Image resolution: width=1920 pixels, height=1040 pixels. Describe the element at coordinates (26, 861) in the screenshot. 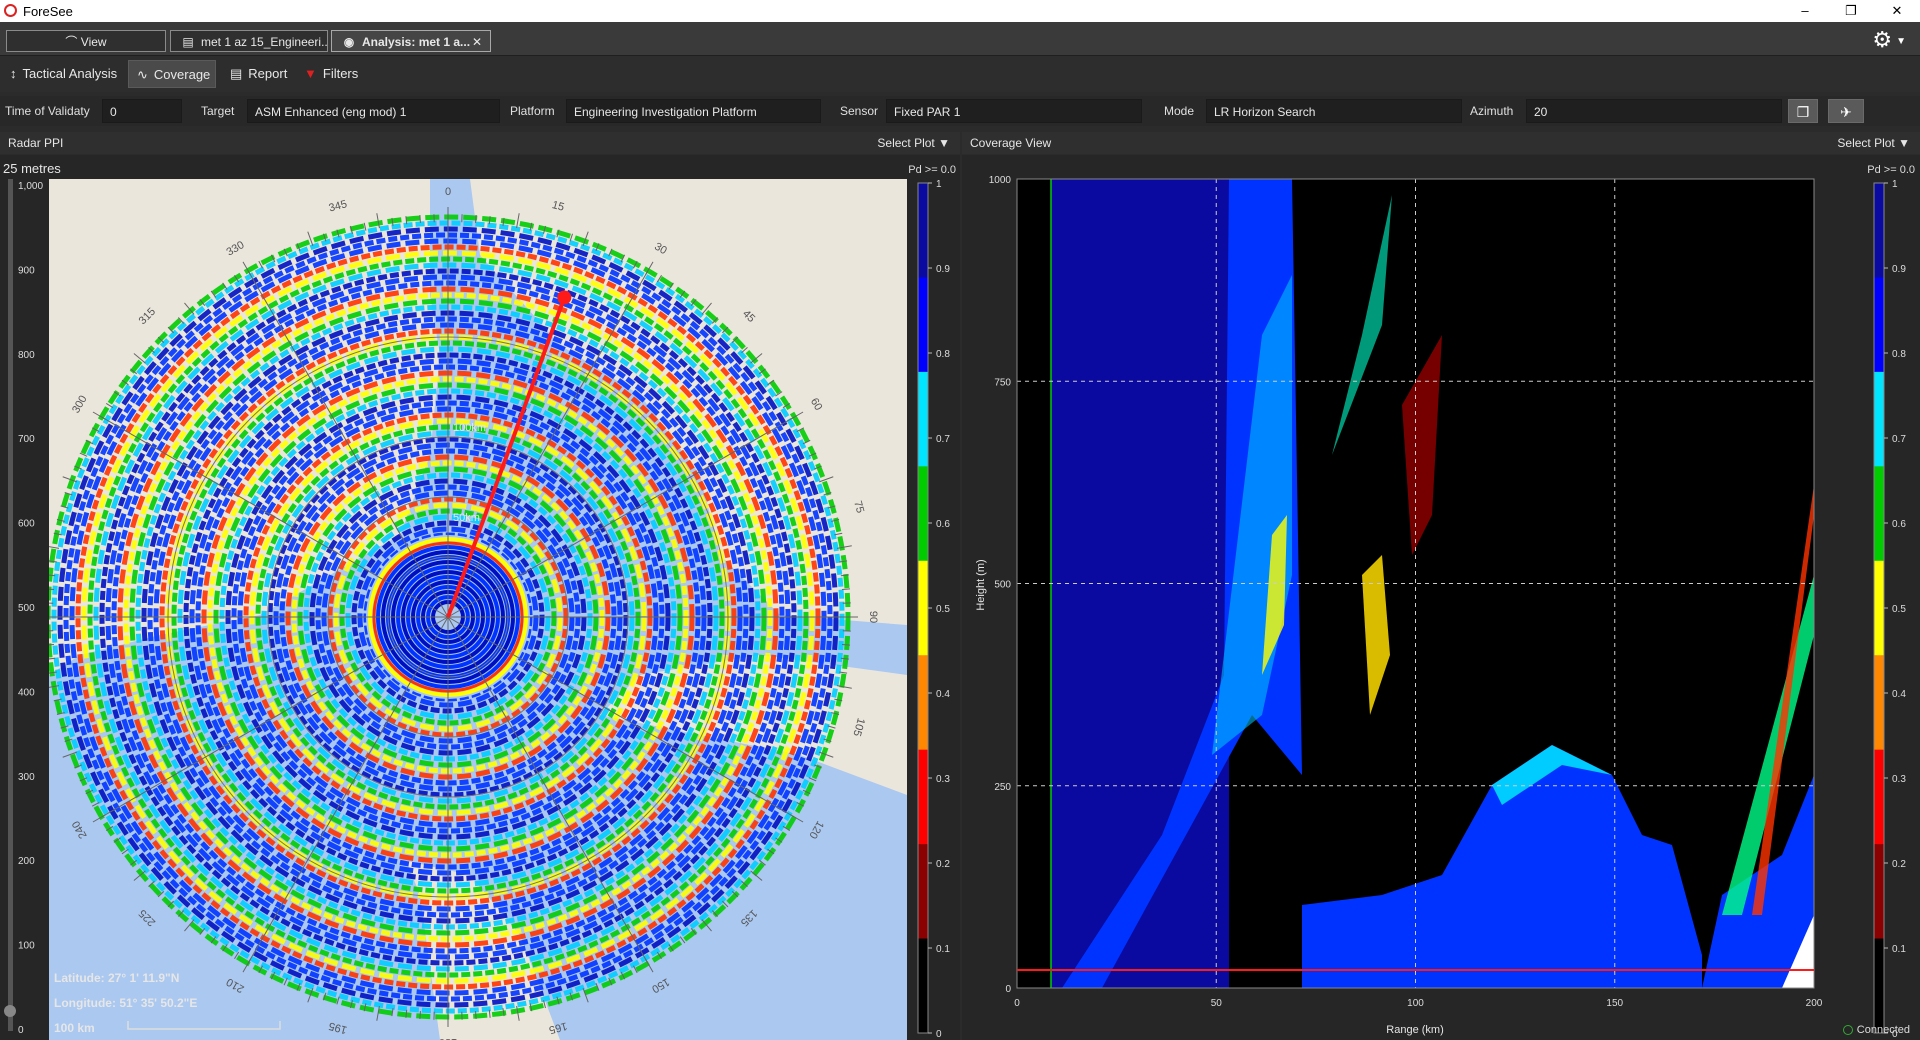

I see `slider-tick-label: 200` at that location.